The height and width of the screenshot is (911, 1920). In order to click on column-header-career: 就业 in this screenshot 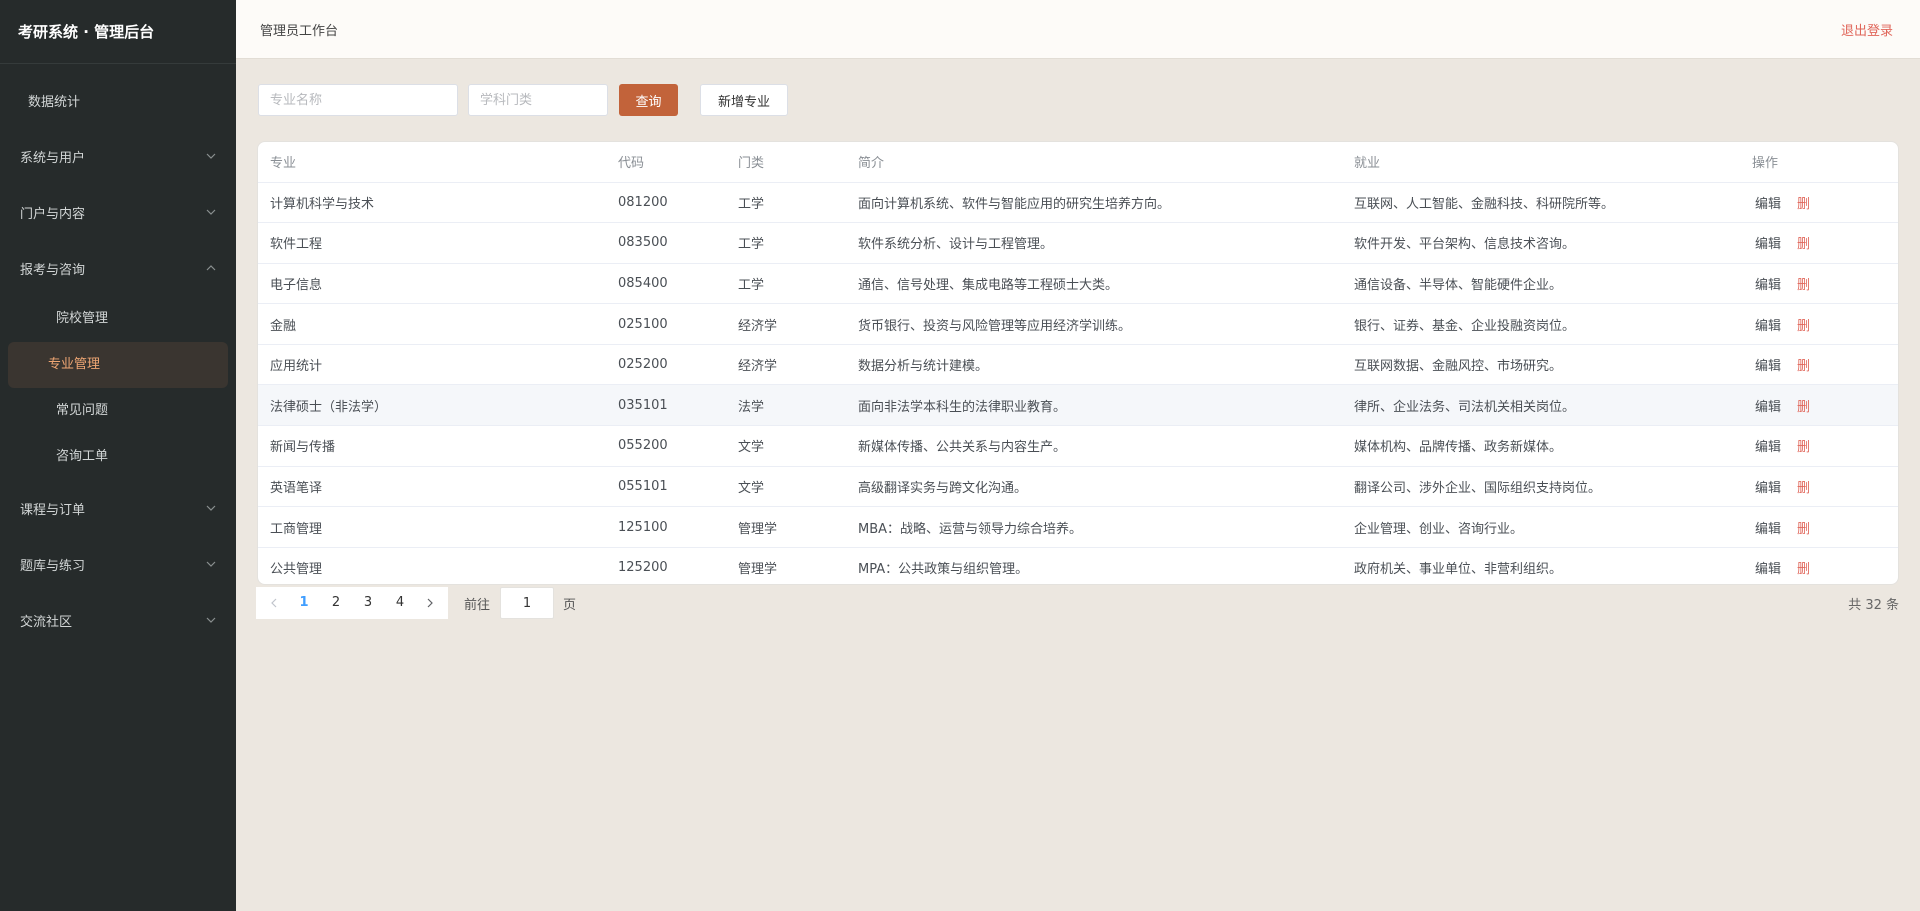, I will do `click(1541, 162)`.